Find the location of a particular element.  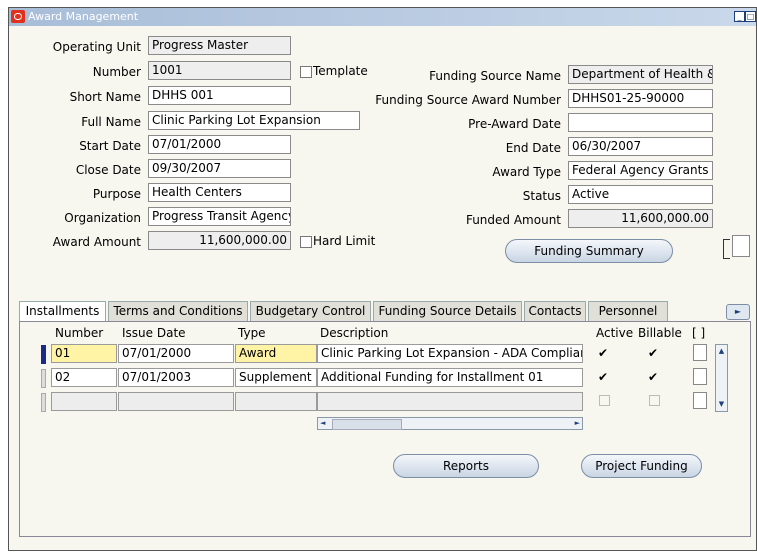

flex-field-button is located at coordinates (741, 246).